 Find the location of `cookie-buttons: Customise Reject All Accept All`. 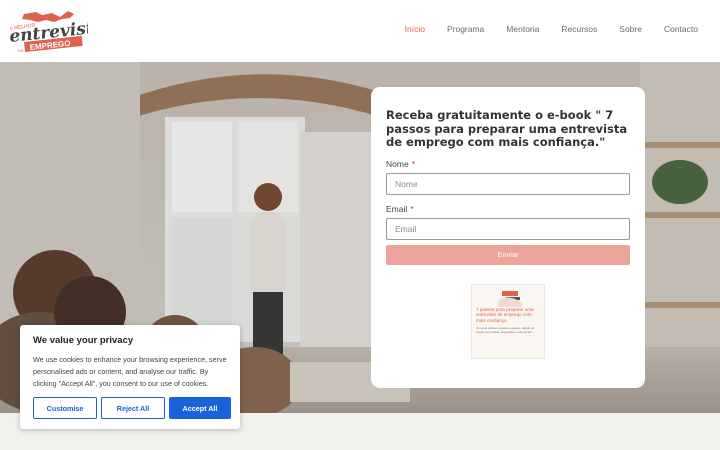

cookie-buttons: Customise Reject All Accept All is located at coordinates (132, 408).